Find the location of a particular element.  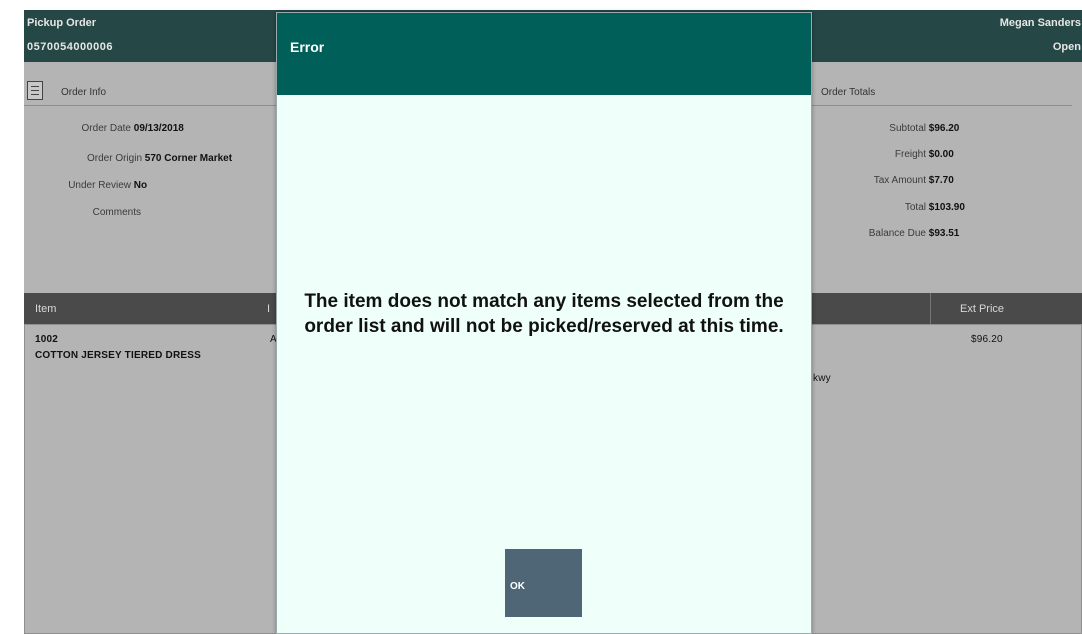

tax-amount-field: Tax Amount $7.70 is located at coordinates (883, 180).